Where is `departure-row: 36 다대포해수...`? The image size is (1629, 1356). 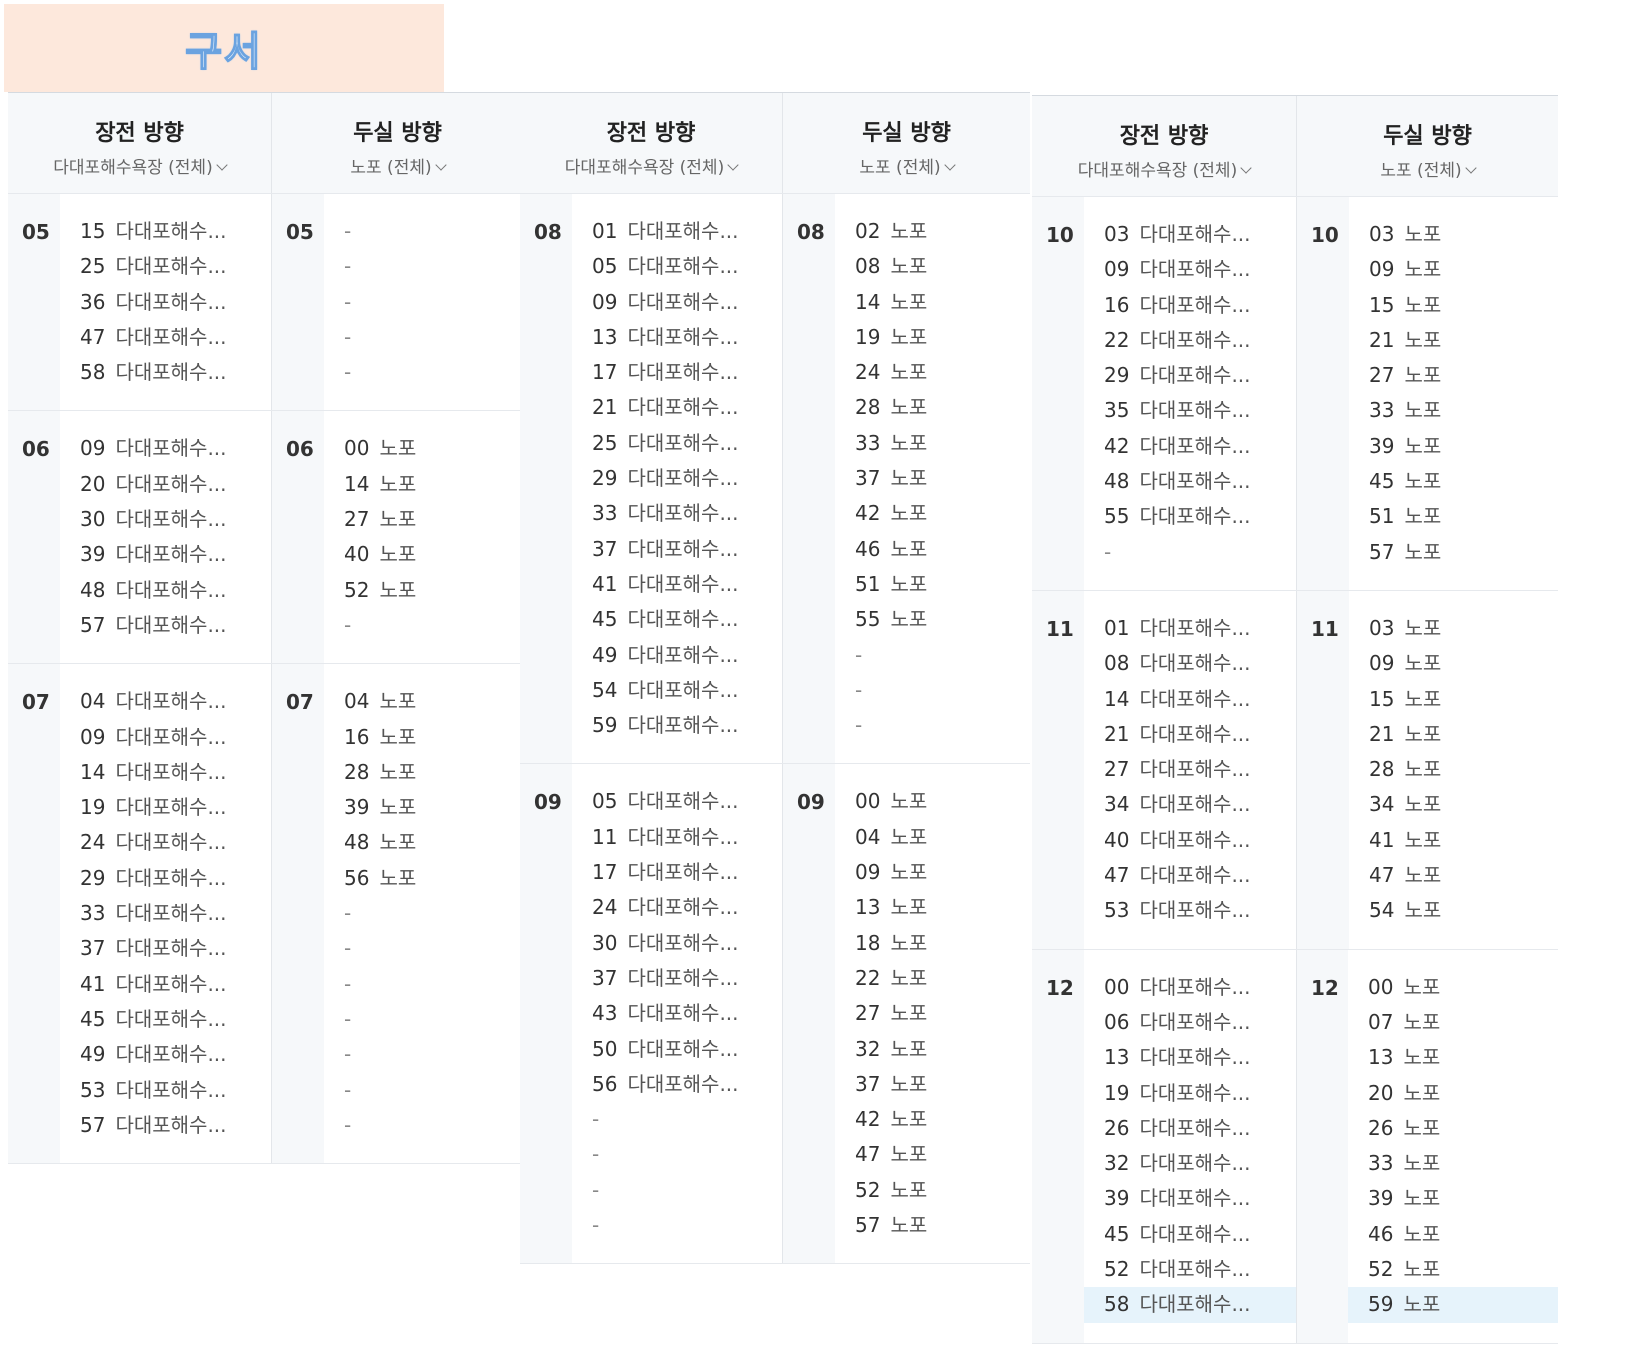
departure-row: 36 다대포해수... is located at coordinates (153, 302).